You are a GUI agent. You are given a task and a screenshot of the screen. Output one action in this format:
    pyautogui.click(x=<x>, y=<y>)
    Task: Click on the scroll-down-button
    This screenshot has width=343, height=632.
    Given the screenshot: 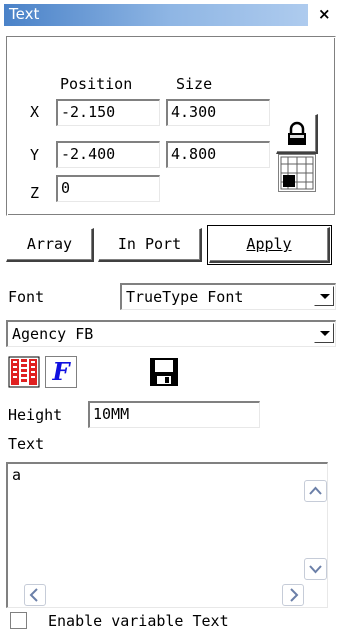 What is the action you would take?
    pyautogui.click(x=315, y=569)
    